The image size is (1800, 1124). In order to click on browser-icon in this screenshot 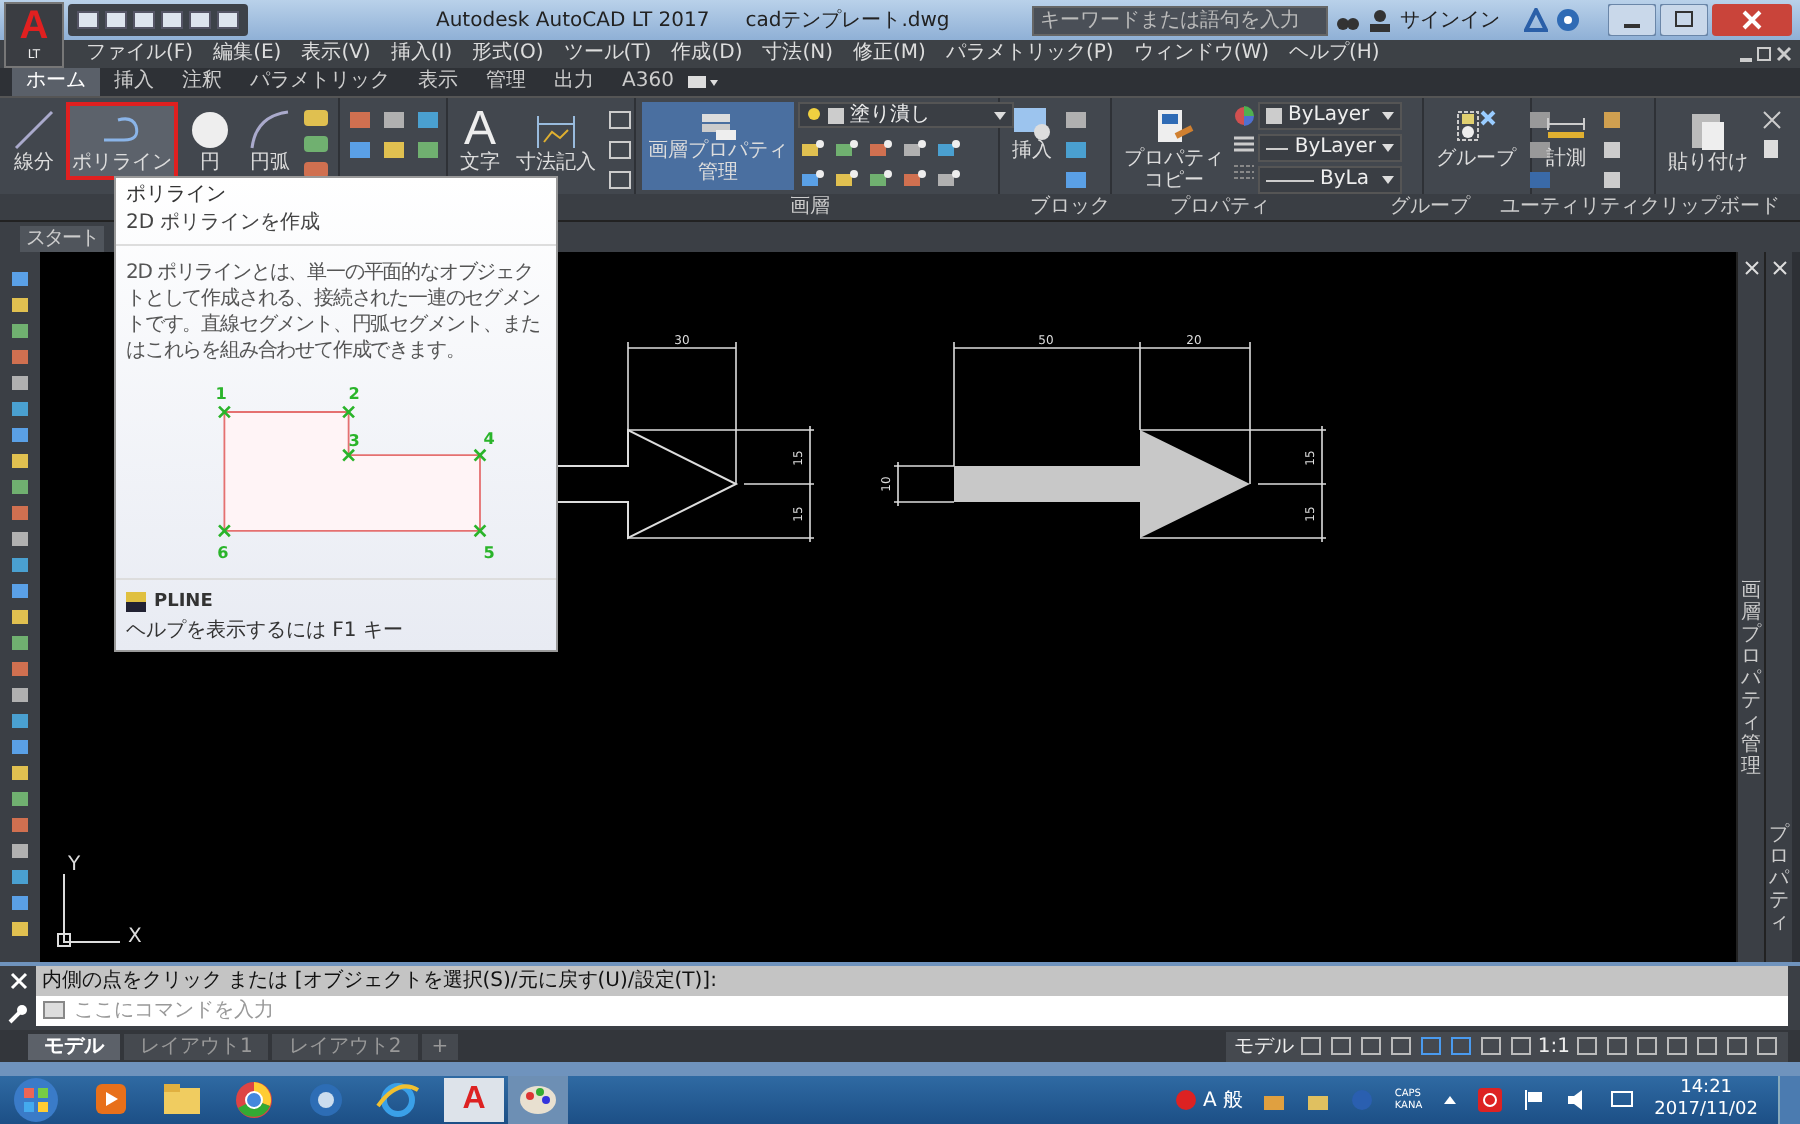, I will do `click(398, 1100)`.